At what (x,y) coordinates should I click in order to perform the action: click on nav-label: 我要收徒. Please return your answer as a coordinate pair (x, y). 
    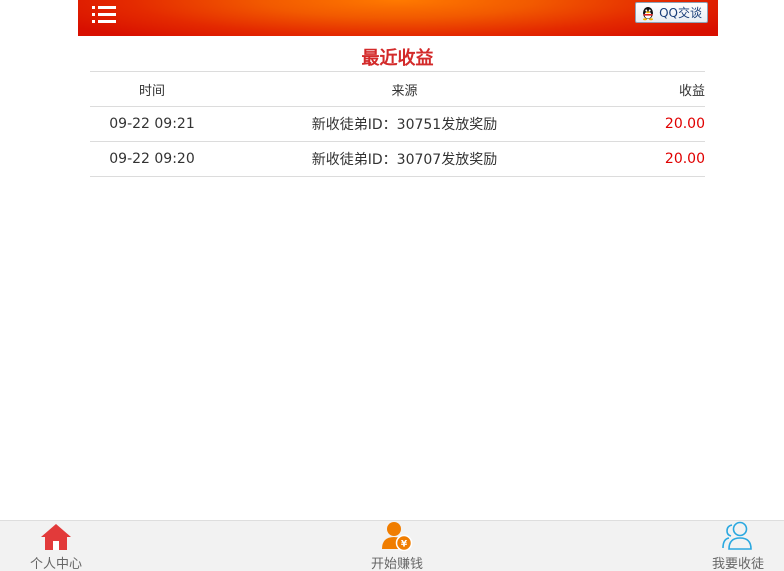
    Looking at the image, I should click on (737, 564).